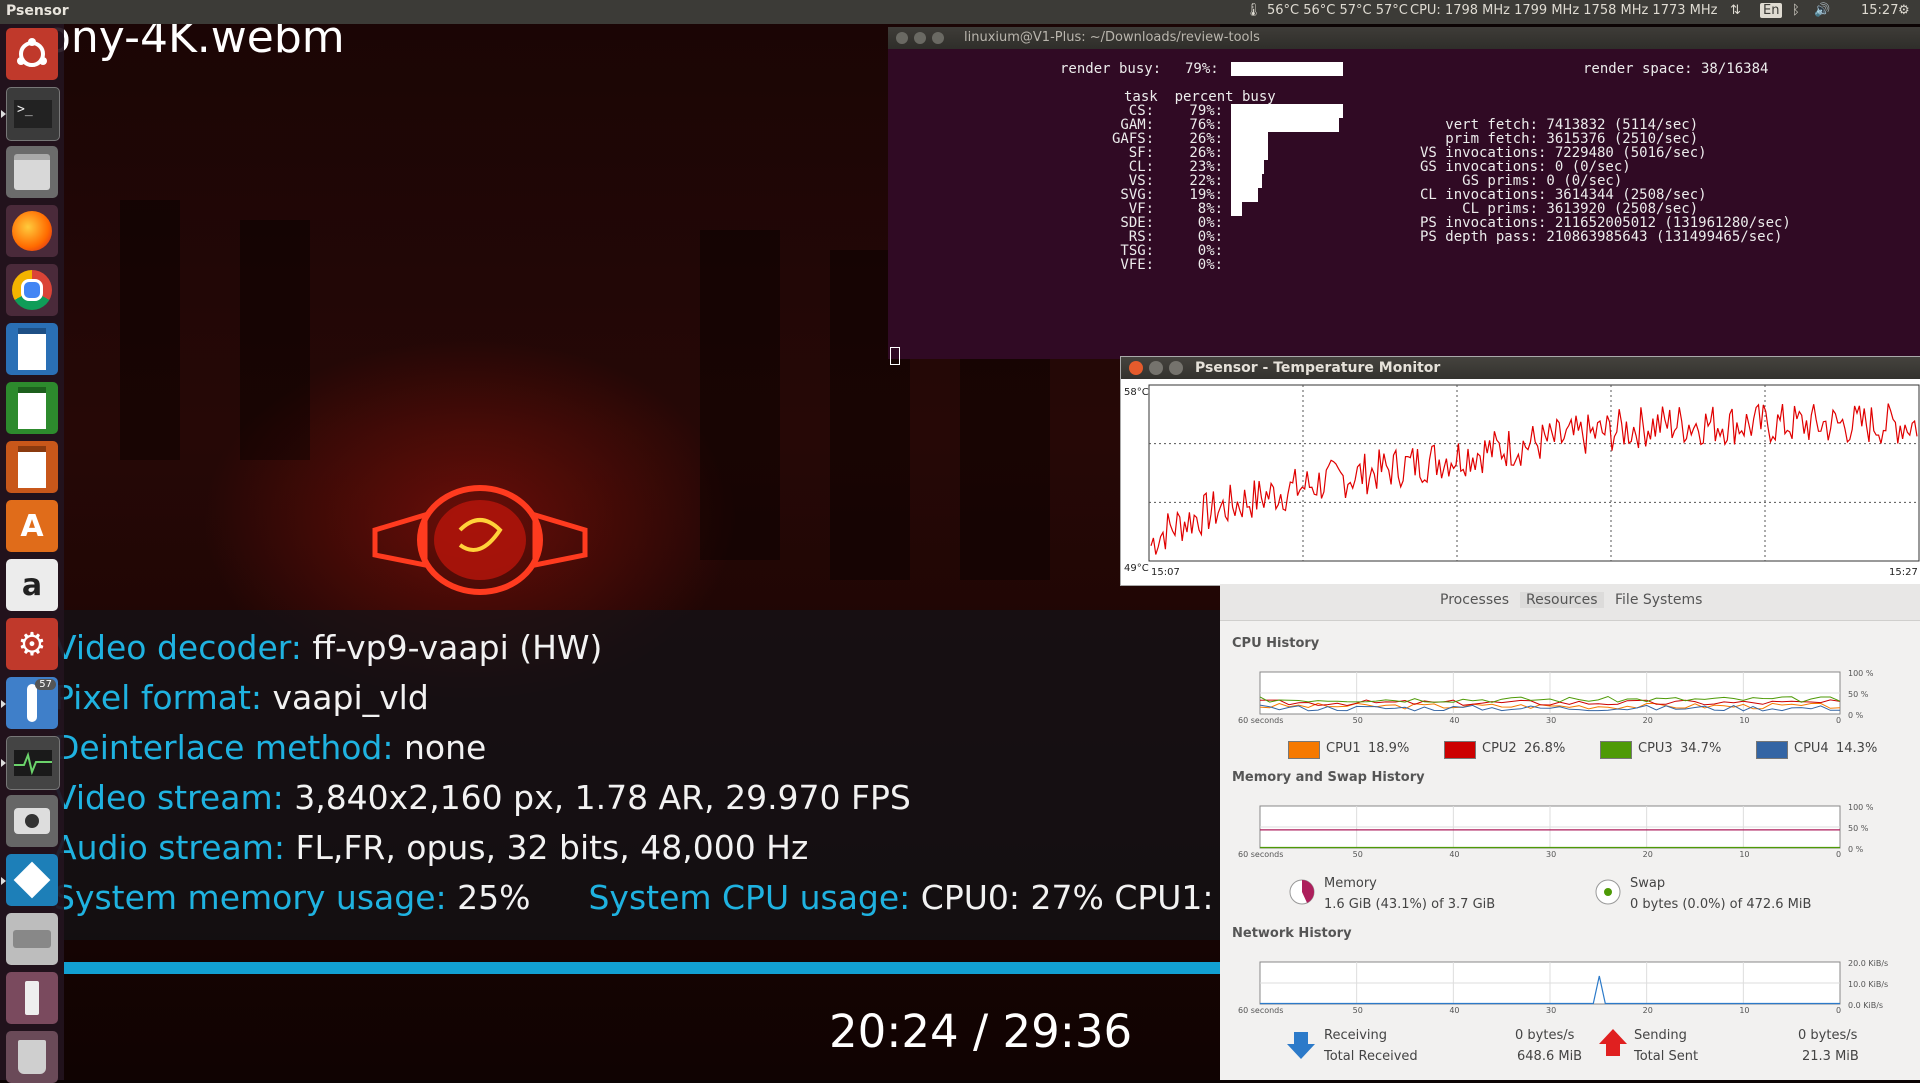  What do you see at coordinates (1111, 69) in the screenshot?
I see `render-busy-label: render busy:` at bounding box center [1111, 69].